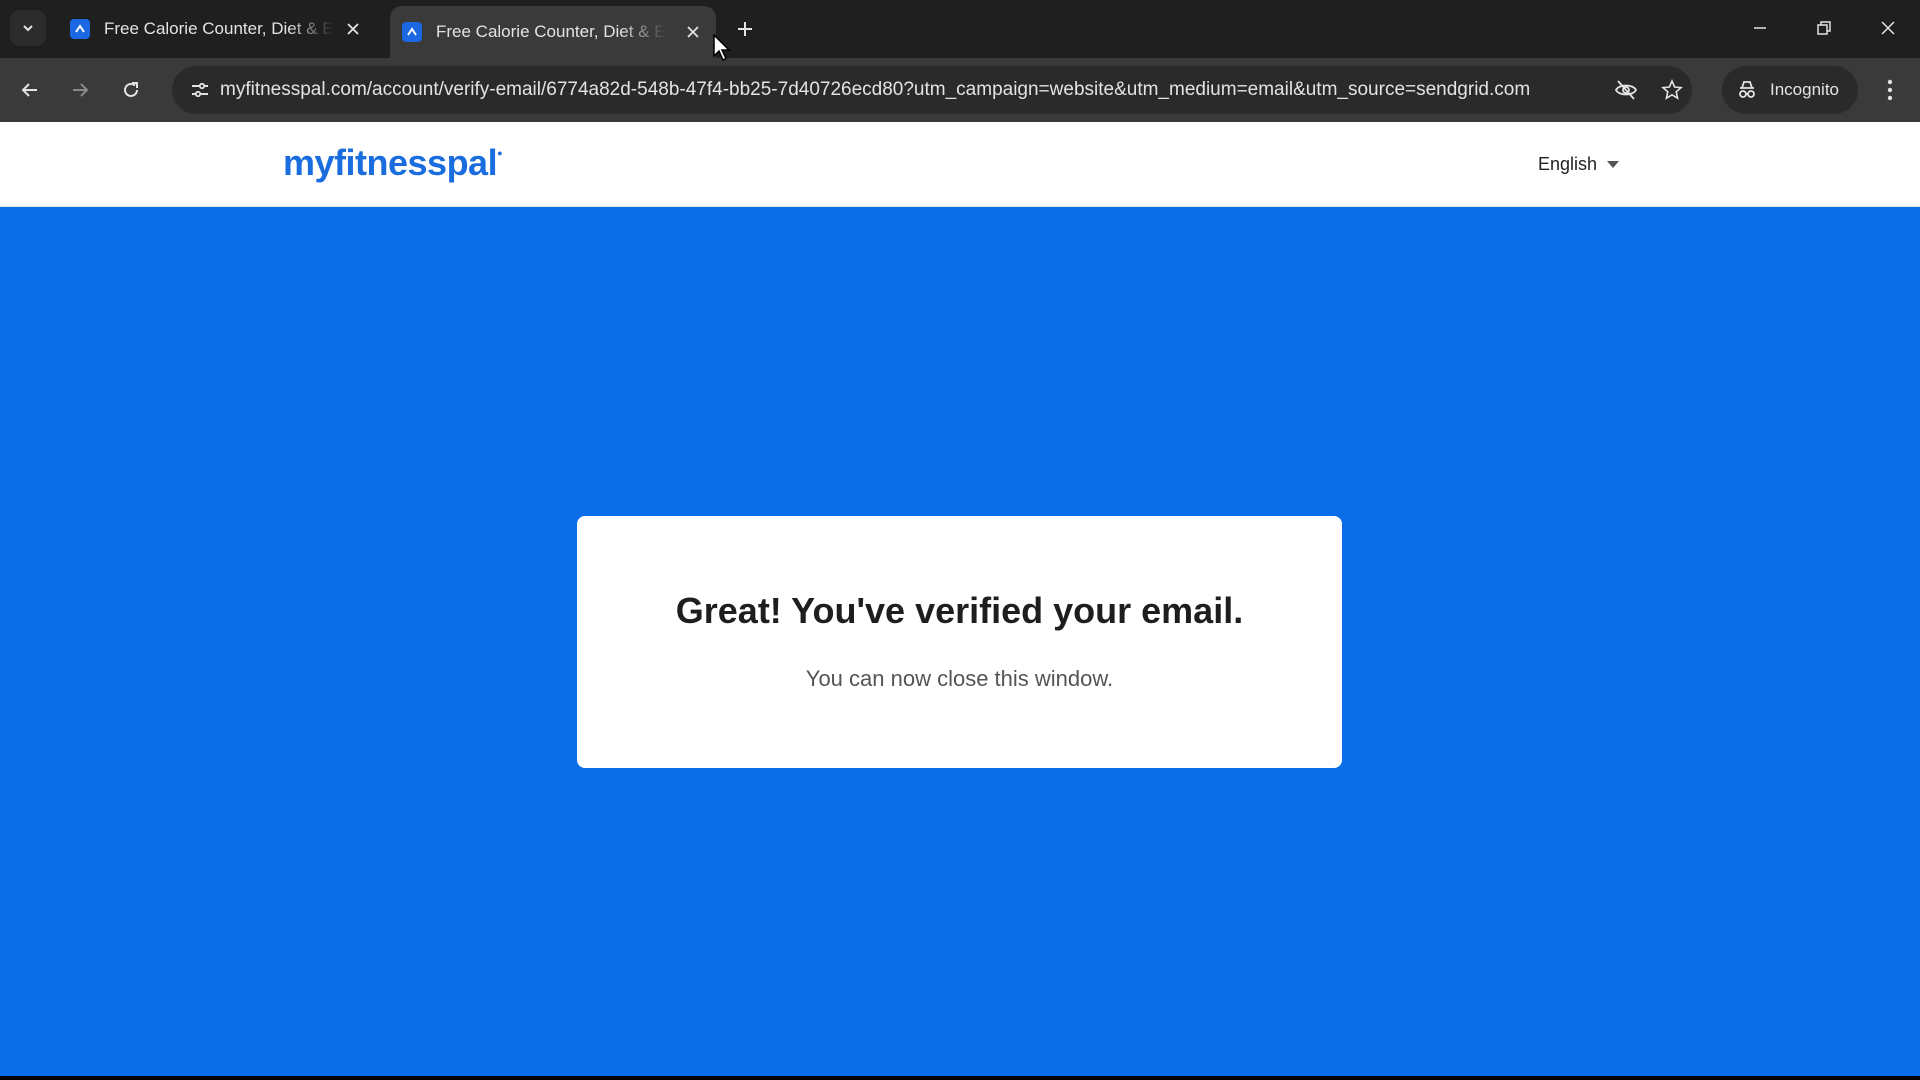 This screenshot has height=1080, width=1920. I want to click on tab-search-button, so click(28, 28).